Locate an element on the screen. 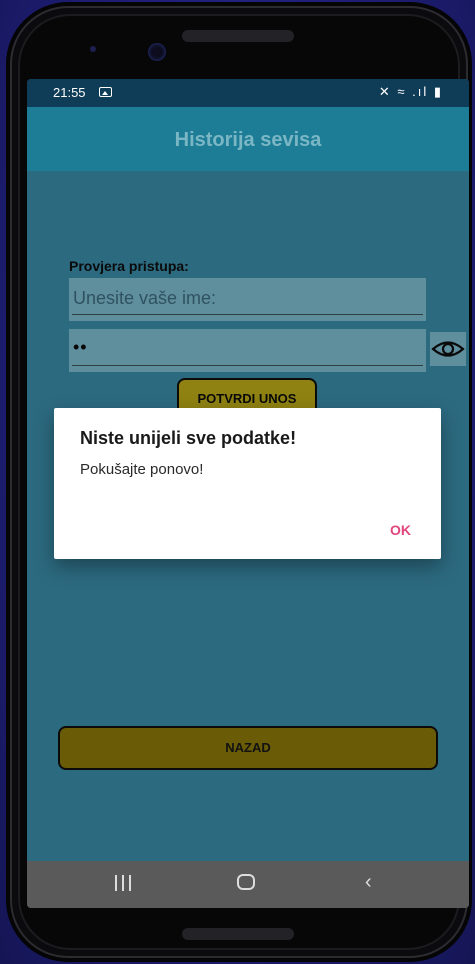 The width and height of the screenshot is (475, 964). password-input-underline is located at coordinates (247, 365).